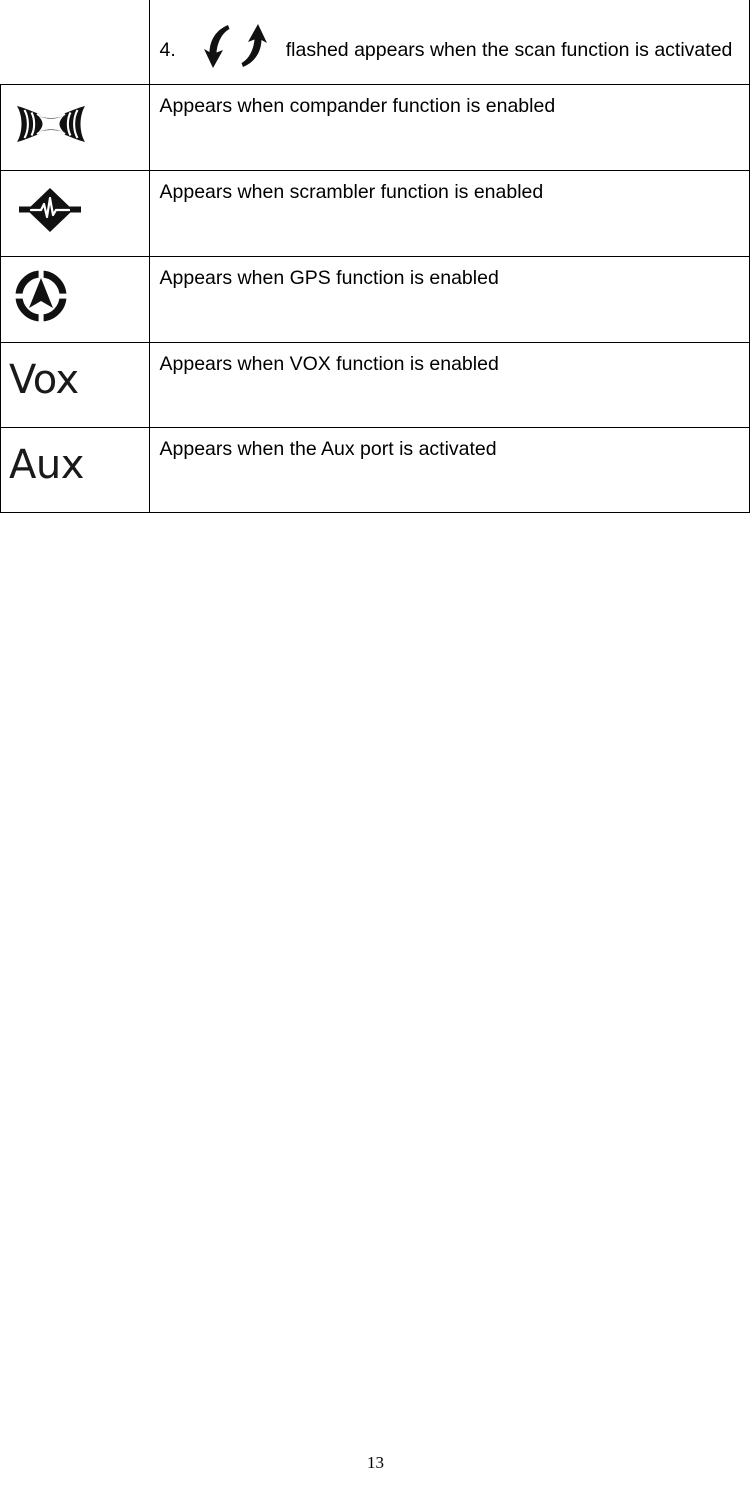 The width and height of the screenshot is (751, 1495). What do you see at coordinates (449, 385) in the screenshot?
I see `description-cell-vox: Appears when VOX function is enabled` at bounding box center [449, 385].